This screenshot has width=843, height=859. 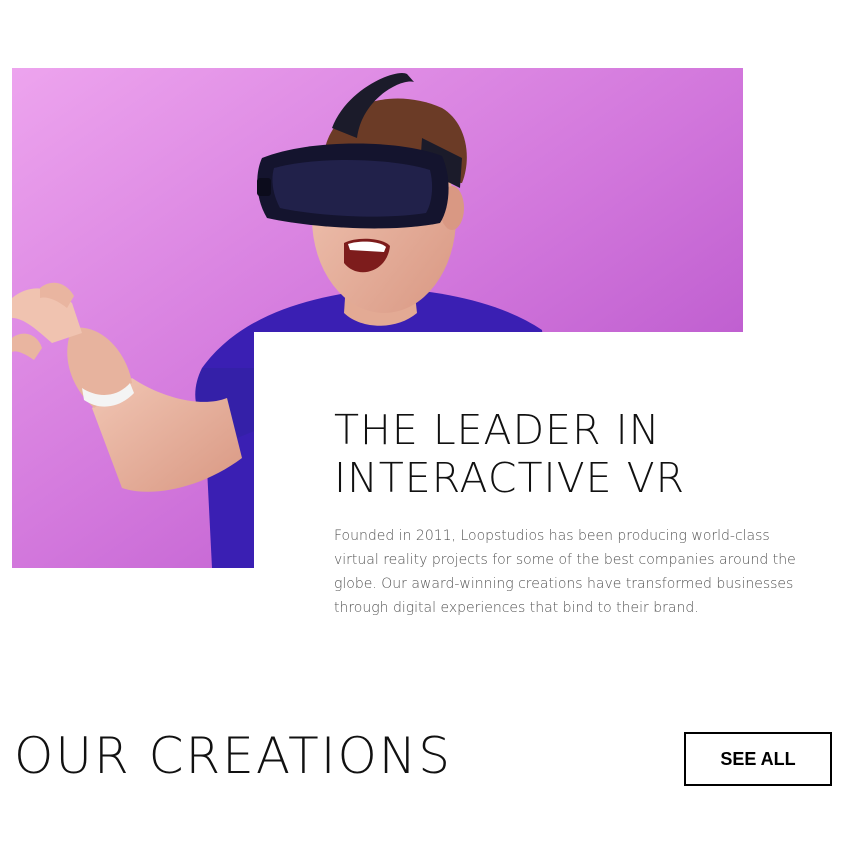 What do you see at coordinates (510, 478) in the screenshot?
I see `headline-line-2: INTERACTIVE VR` at bounding box center [510, 478].